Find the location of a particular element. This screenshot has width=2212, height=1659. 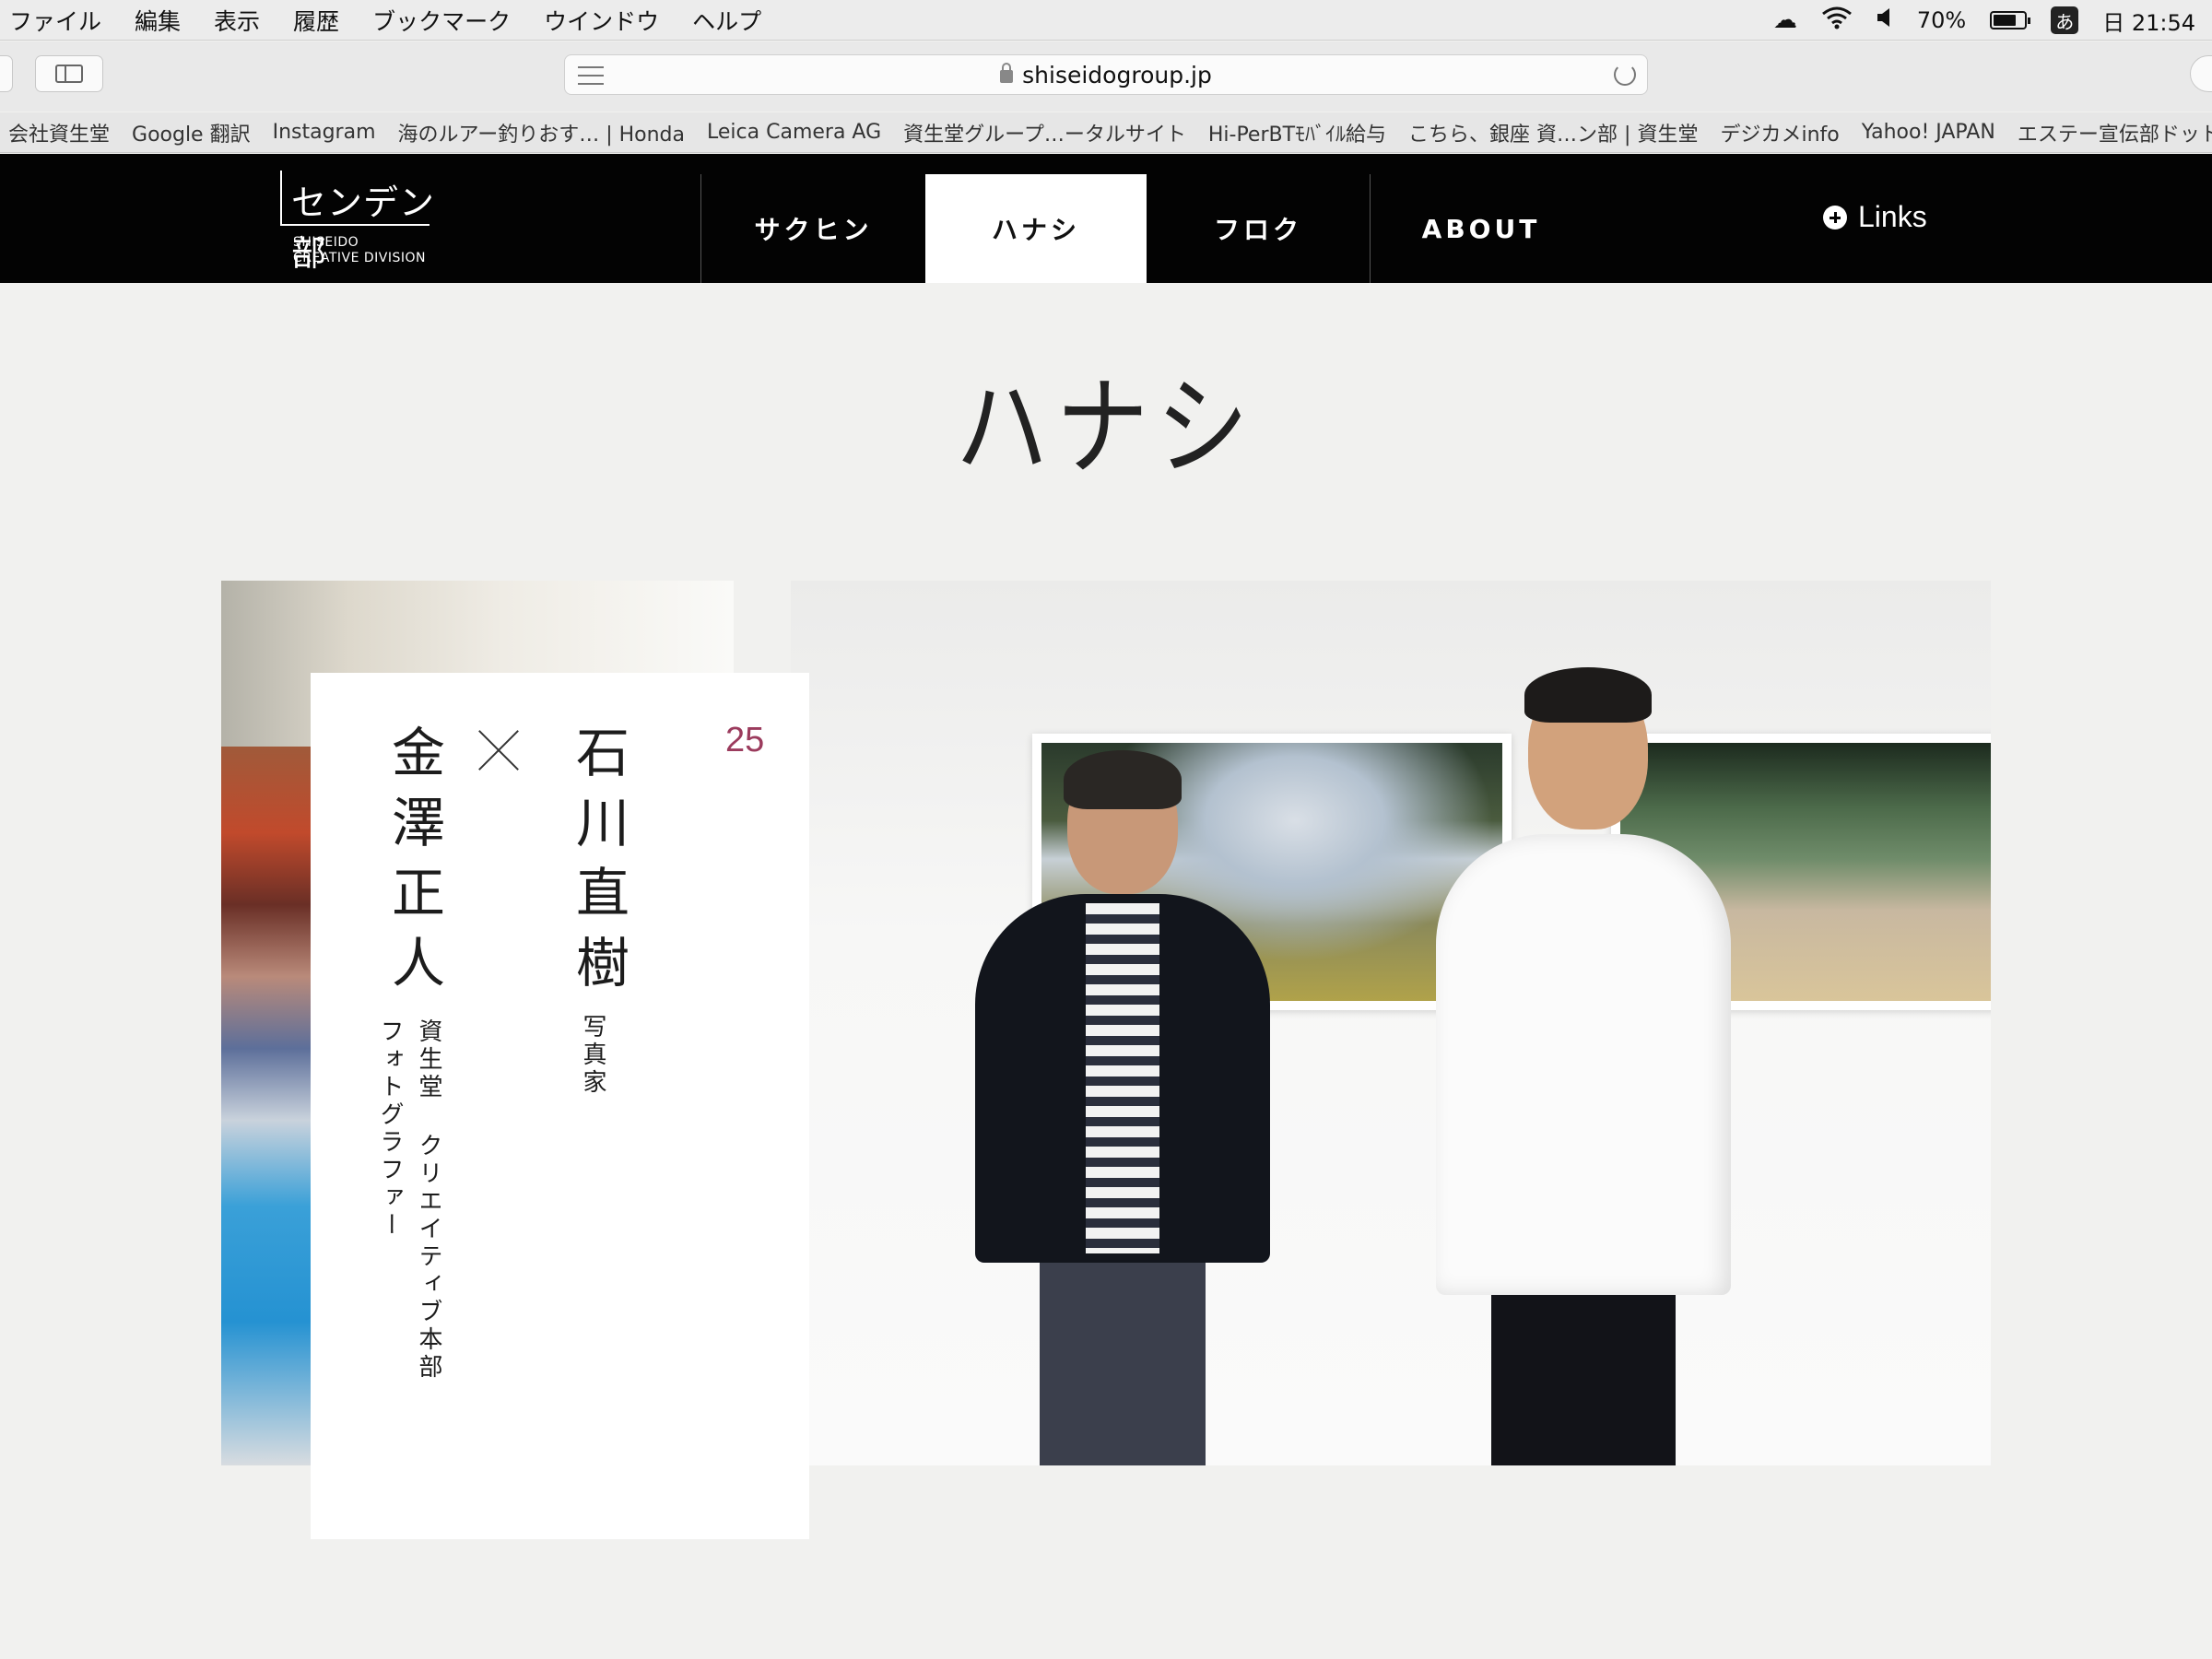

bookmark-item: デジカメinfo is located at coordinates (1779, 132).